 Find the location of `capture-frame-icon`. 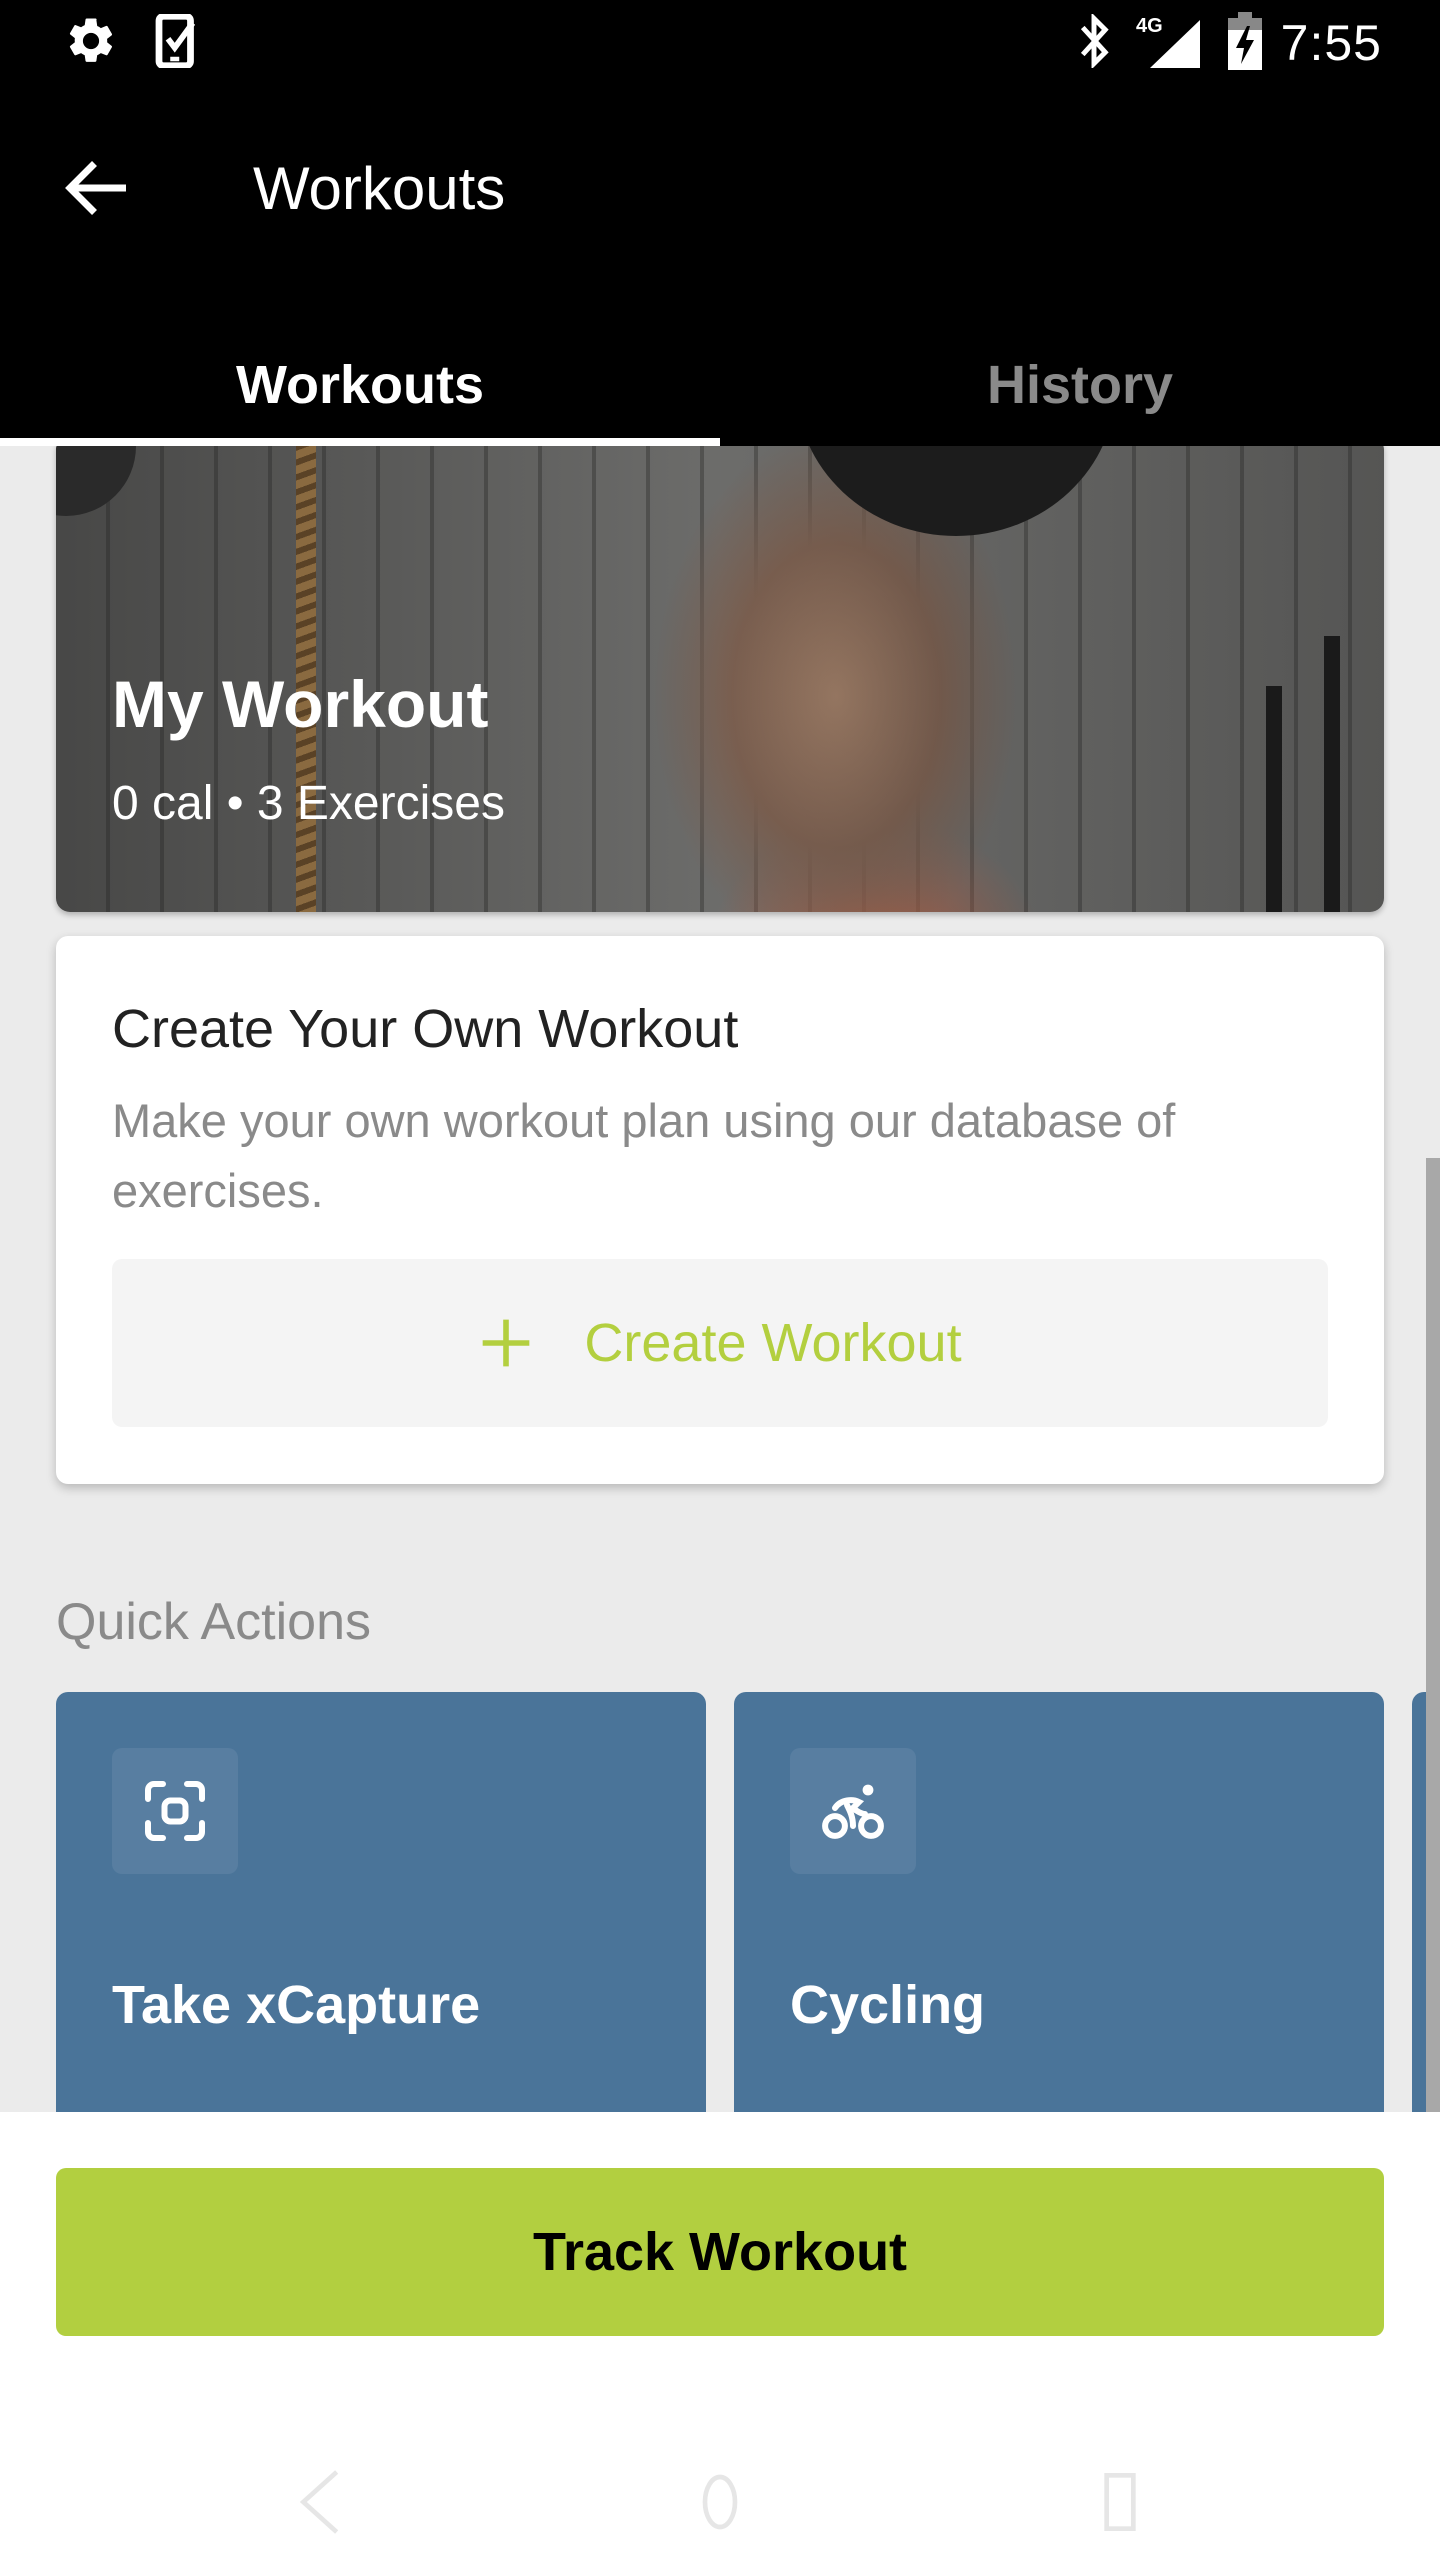

capture-frame-icon is located at coordinates (175, 1811).